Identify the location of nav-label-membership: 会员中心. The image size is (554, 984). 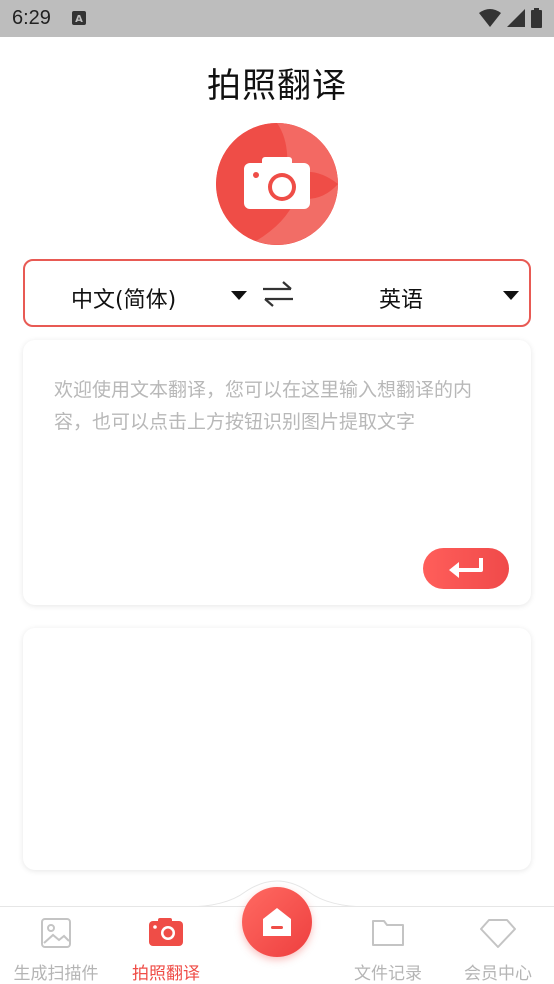
(498, 974).